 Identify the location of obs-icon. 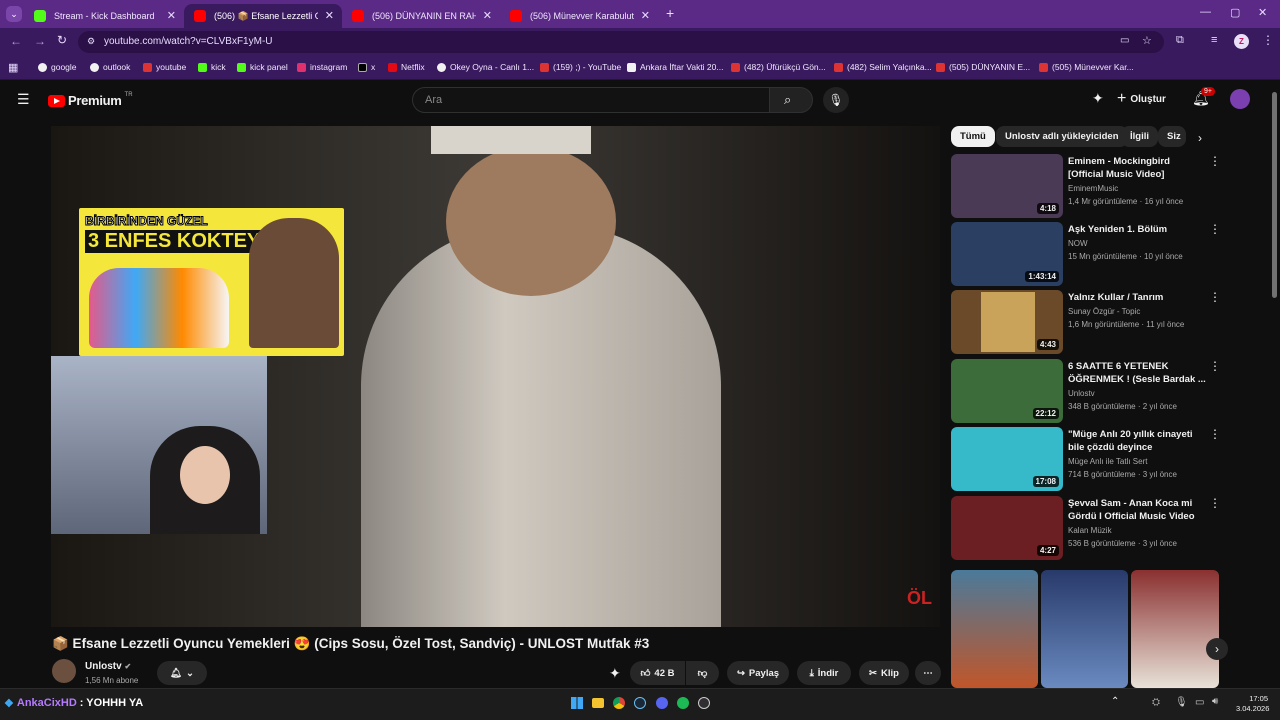
(704, 703).